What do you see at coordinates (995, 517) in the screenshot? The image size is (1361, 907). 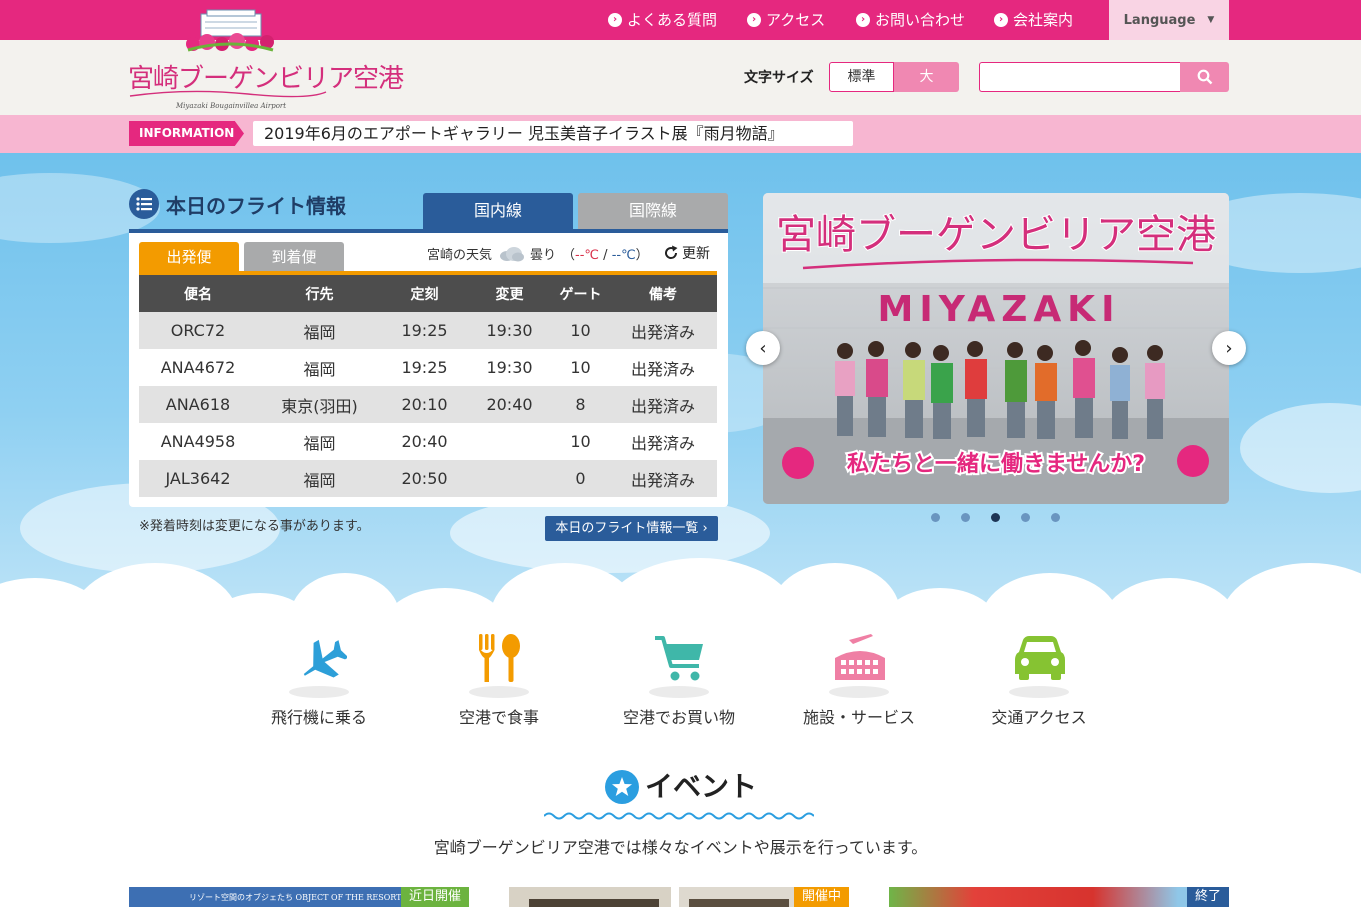 I see `slide-dot-active` at bounding box center [995, 517].